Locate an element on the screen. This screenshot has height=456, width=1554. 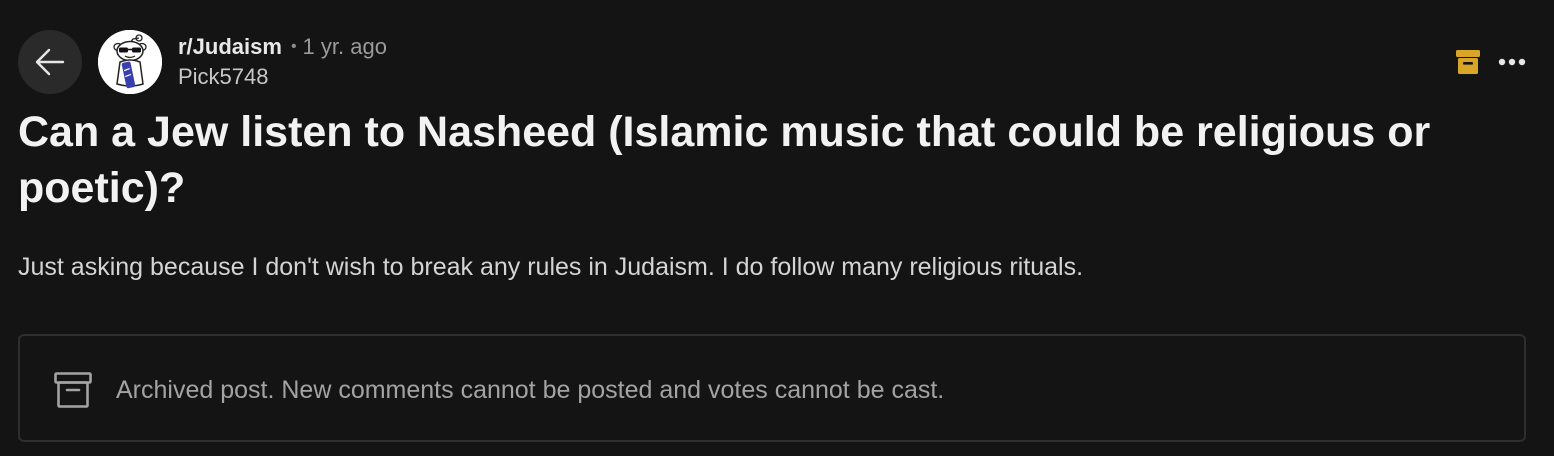
more-options-button is located at coordinates (1512, 62).